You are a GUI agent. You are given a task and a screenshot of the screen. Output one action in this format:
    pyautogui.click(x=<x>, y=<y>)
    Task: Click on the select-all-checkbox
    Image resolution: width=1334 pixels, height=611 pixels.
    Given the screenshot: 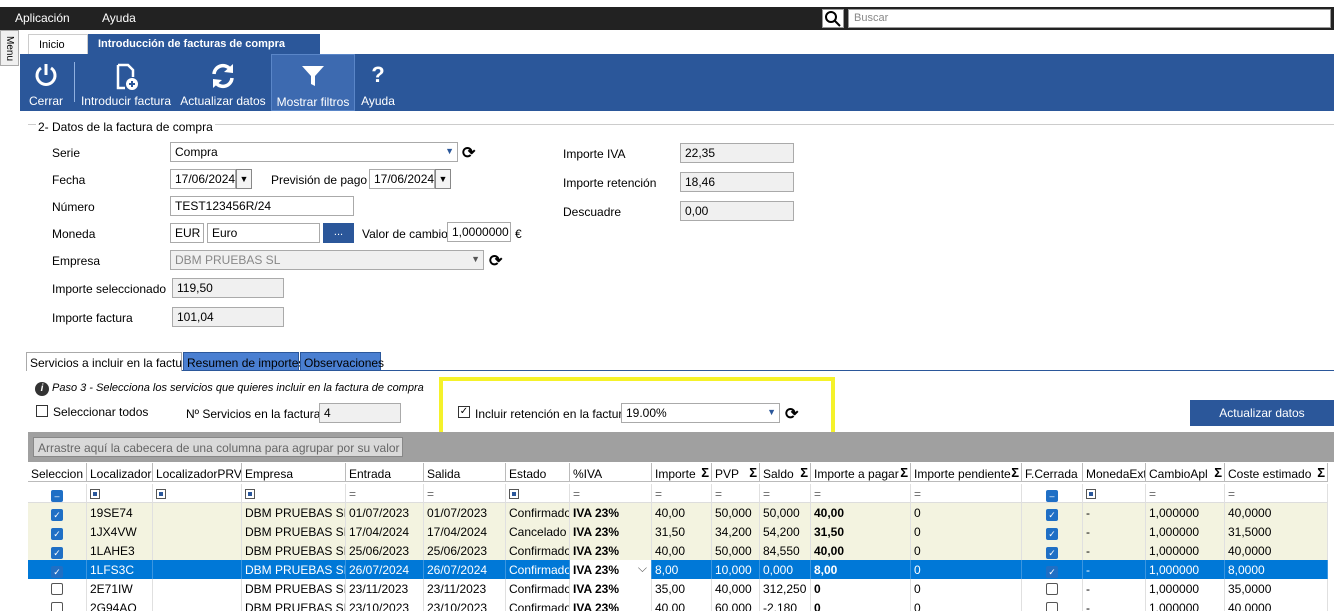 What is the action you would take?
    pyautogui.click(x=42, y=411)
    